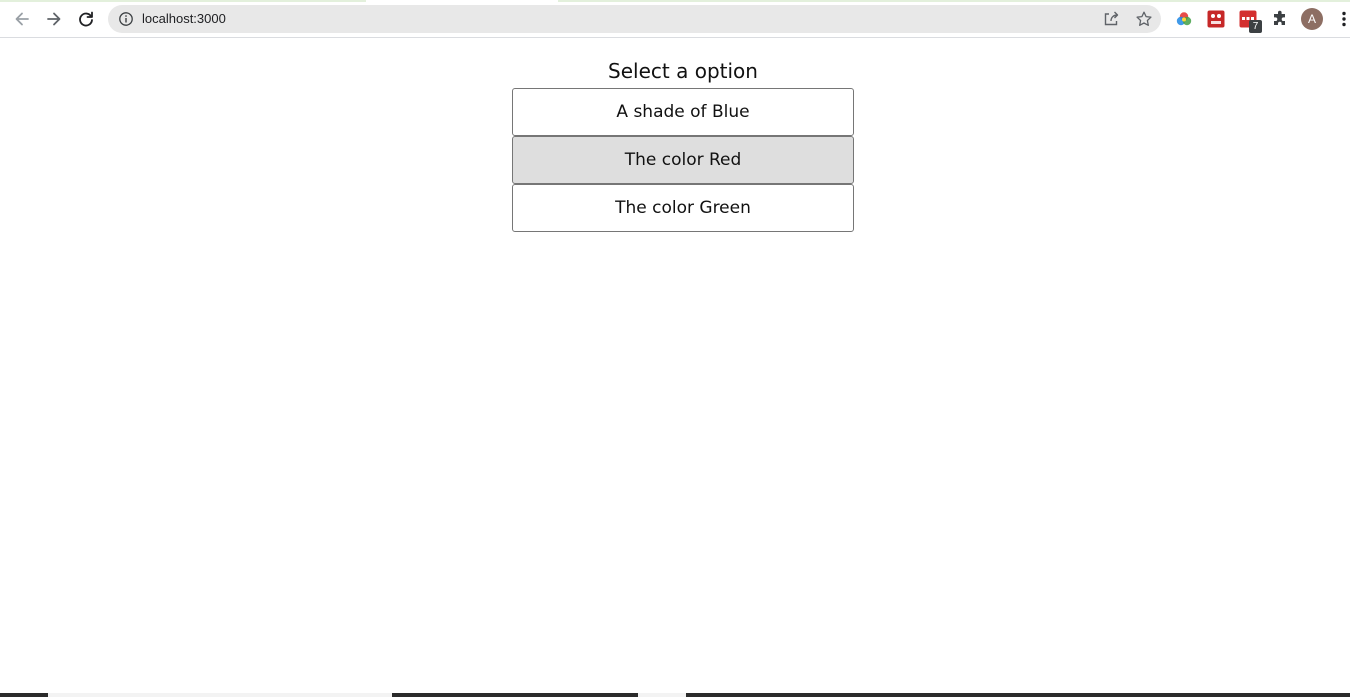 The width and height of the screenshot is (1350, 697). I want to click on url-text: localhost:3000, so click(184, 19).